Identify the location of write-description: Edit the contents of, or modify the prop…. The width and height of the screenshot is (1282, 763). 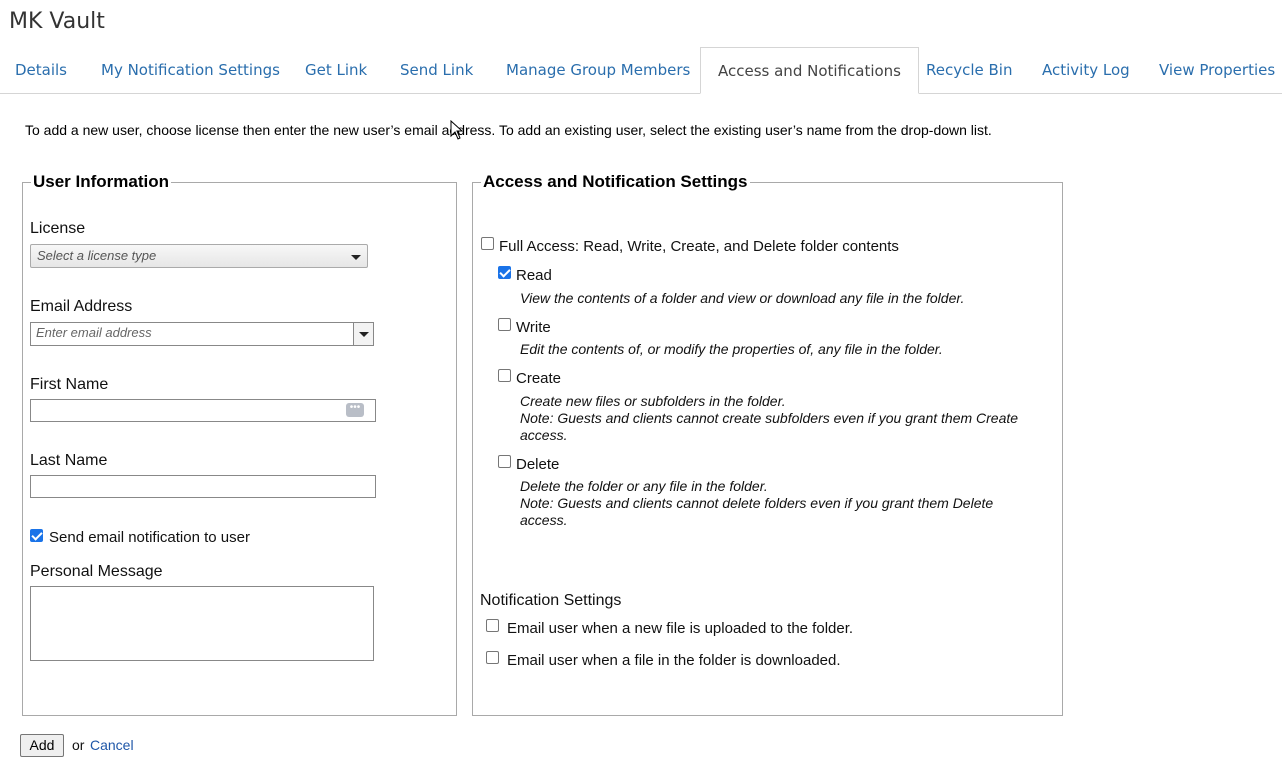
(780, 349).